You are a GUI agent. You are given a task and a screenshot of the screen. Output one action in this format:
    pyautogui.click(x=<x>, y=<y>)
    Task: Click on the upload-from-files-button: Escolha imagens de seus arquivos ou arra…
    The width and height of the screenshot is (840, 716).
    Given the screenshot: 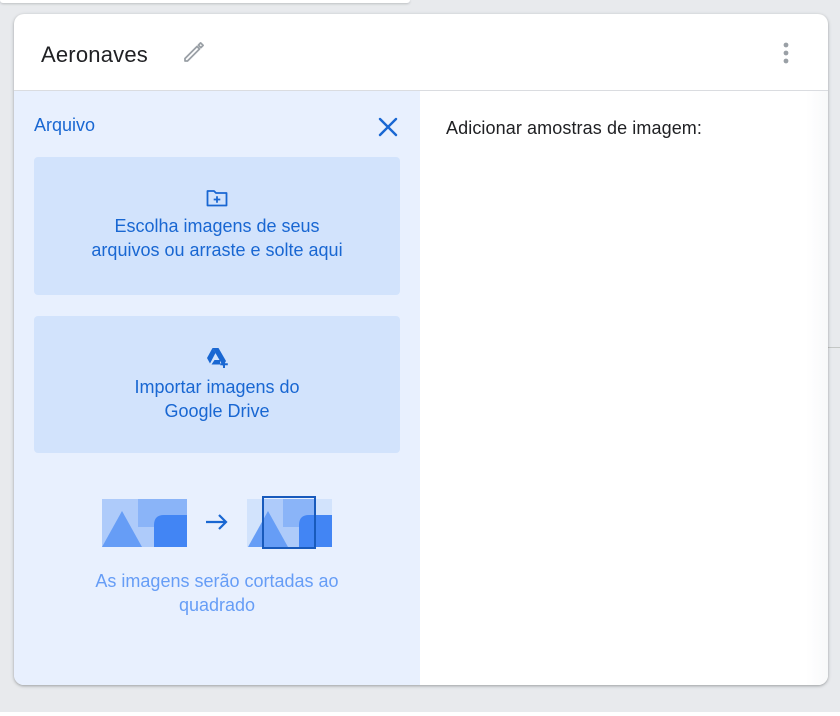 What is the action you would take?
    pyautogui.click(x=217, y=226)
    